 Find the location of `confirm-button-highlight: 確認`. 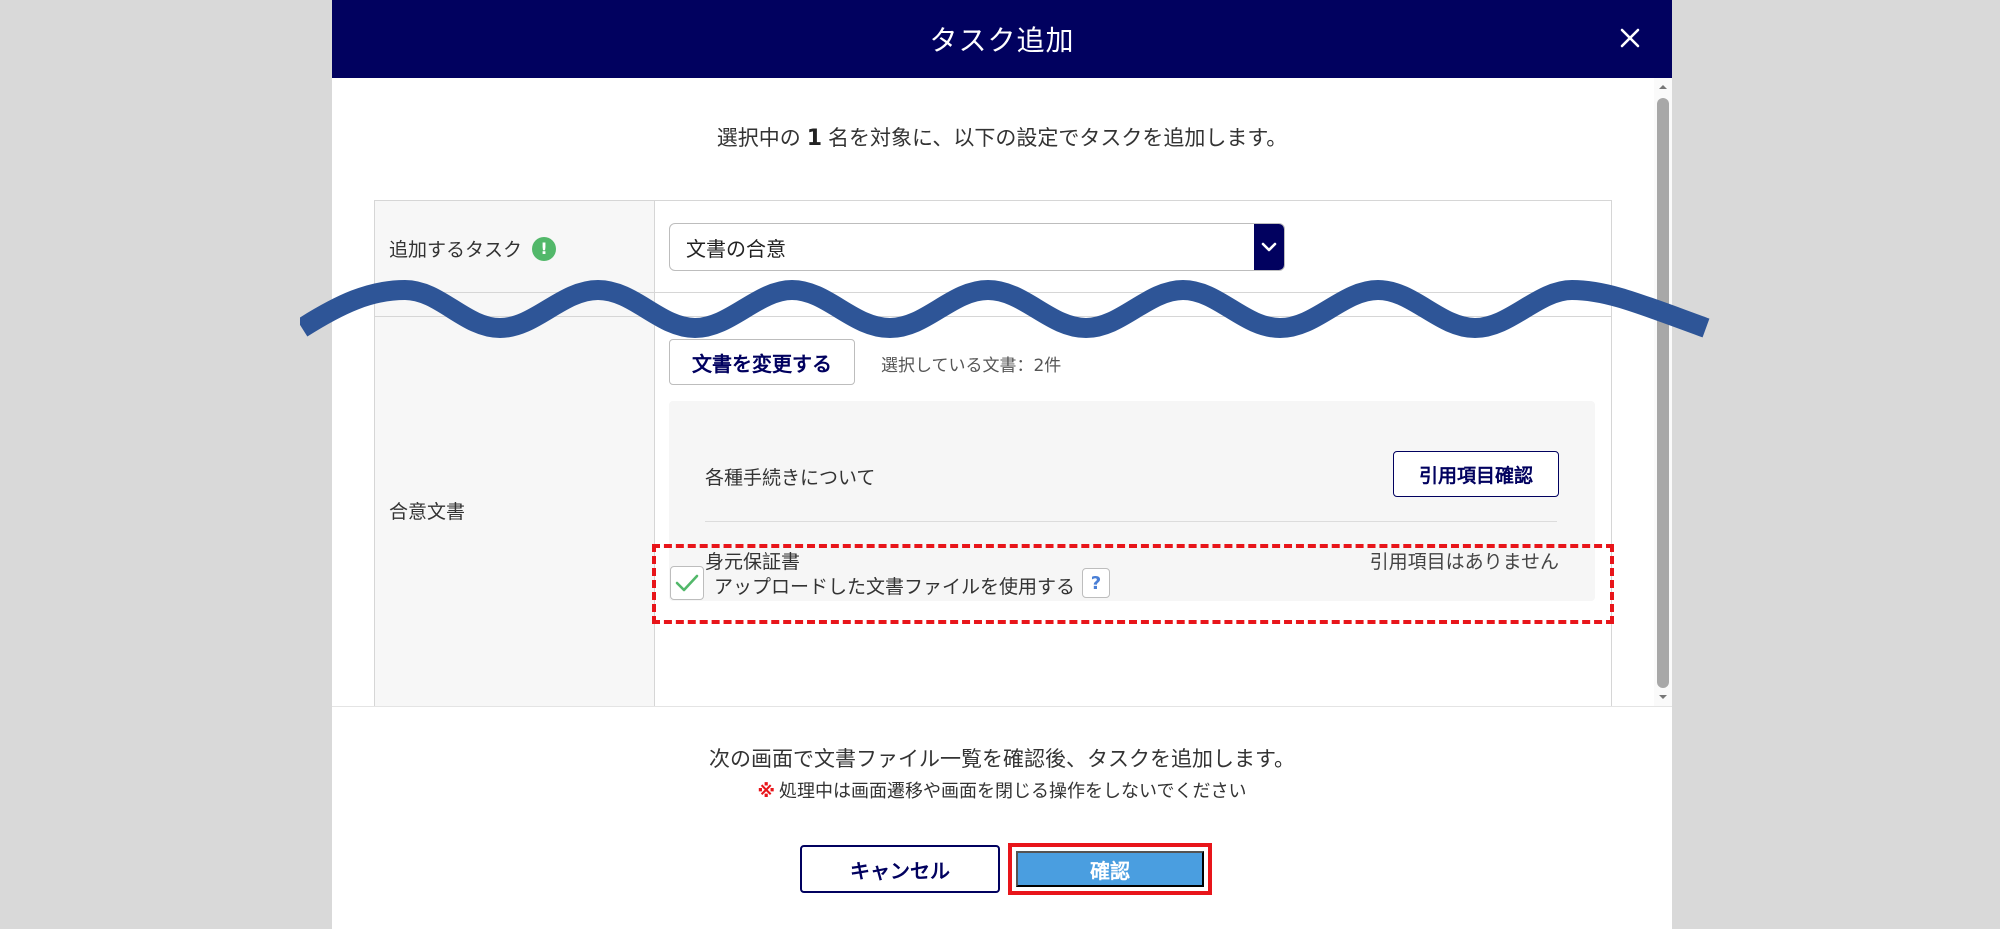

confirm-button-highlight: 確認 is located at coordinates (1110, 869).